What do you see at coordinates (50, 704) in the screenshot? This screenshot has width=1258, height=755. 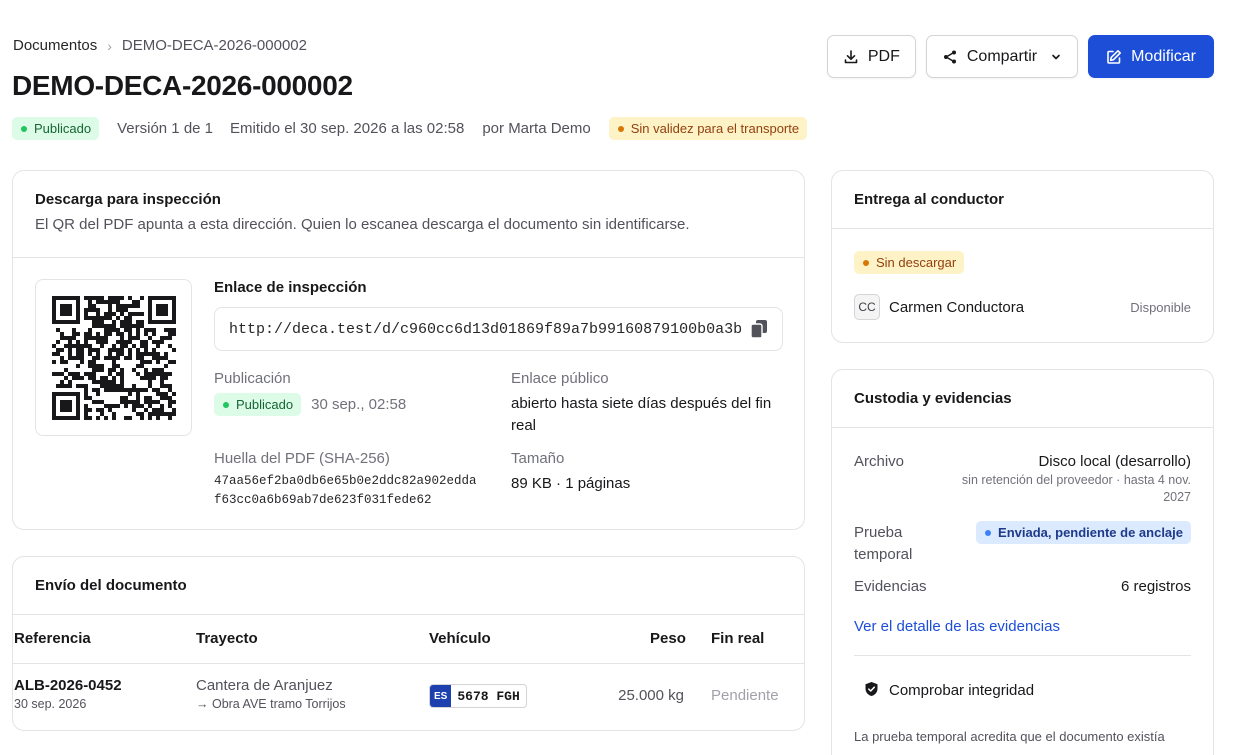 I see `reference-date: 30 sep. 2026` at bounding box center [50, 704].